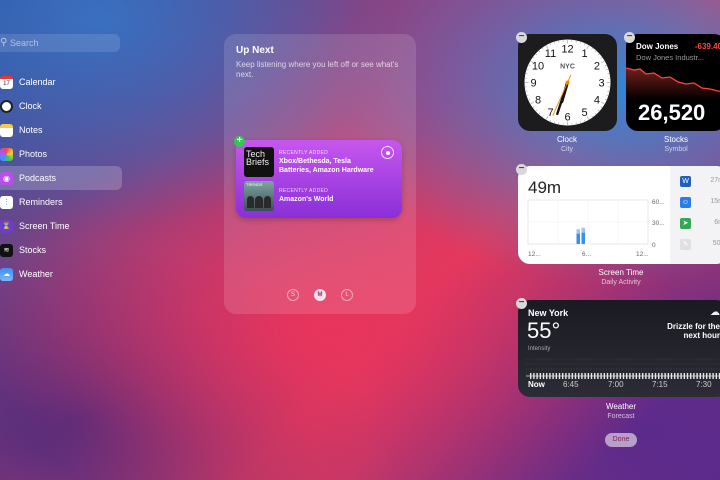 The image size is (720, 480). What do you see at coordinates (567, 149) in the screenshot?
I see `widget-sub: City` at bounding box center [567, 149].